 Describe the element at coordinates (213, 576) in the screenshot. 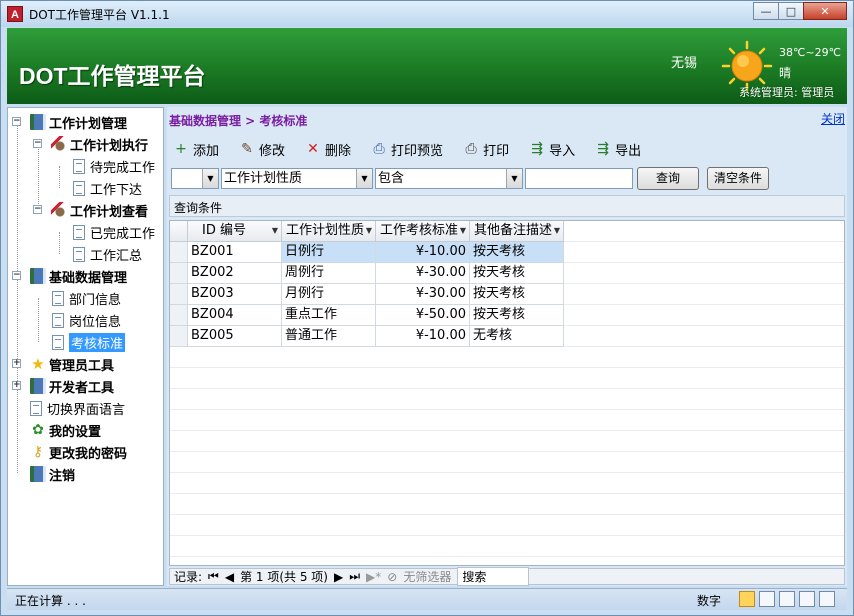

I see `first-record-icon: ⏮` at that location.